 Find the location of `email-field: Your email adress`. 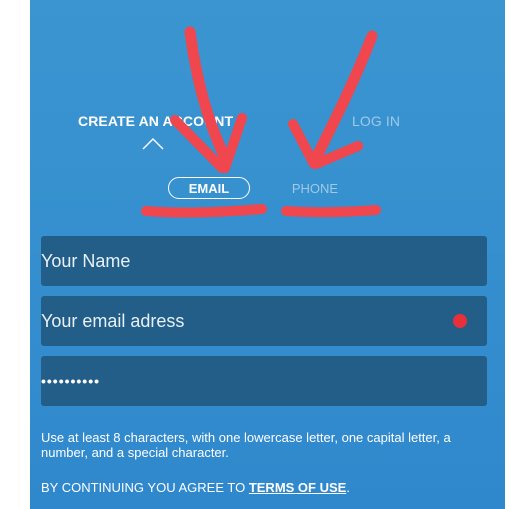

email-field: Your email adress is located at coordinates (264, 321).